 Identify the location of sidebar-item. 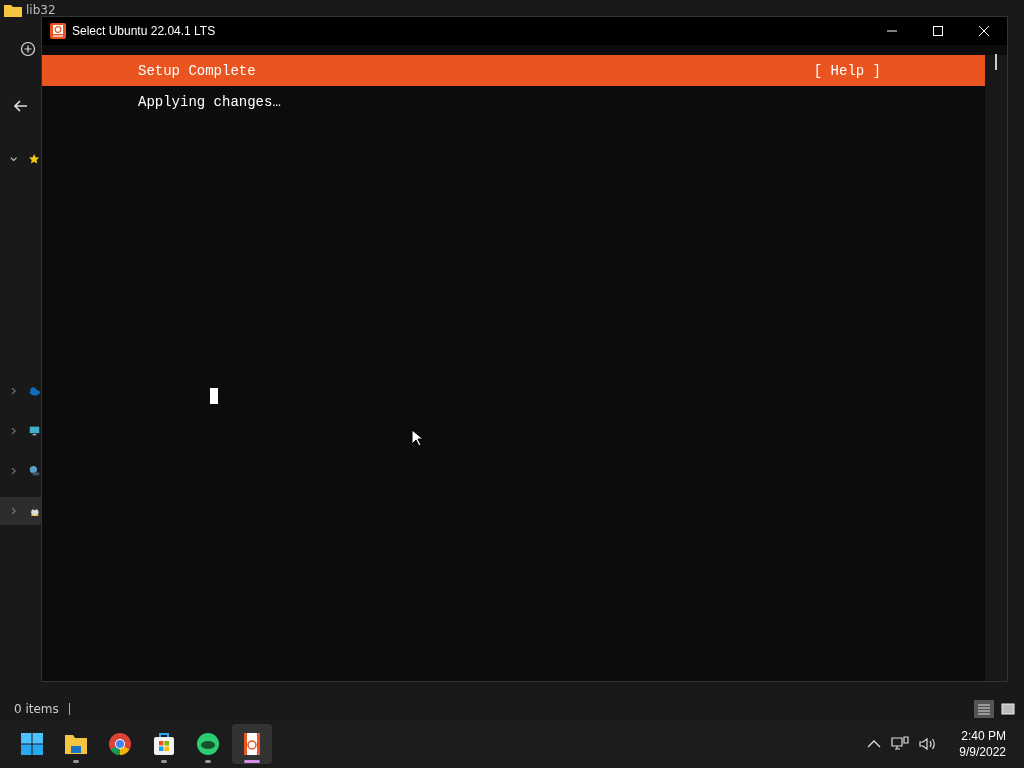
(20, 511).